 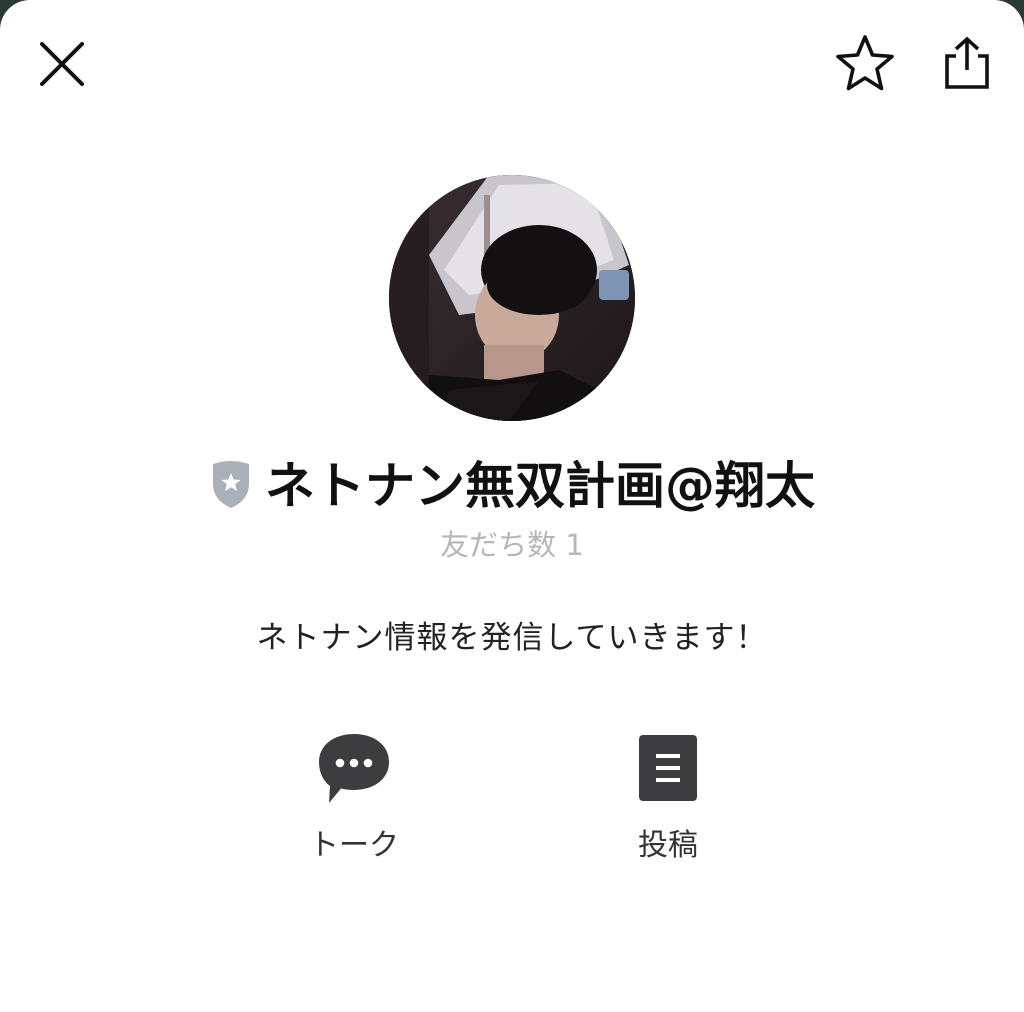 What do you see at coordinates (354, 845) in the screenshot?
I see `talk-label: トーク` at bounding box center [354, 845].